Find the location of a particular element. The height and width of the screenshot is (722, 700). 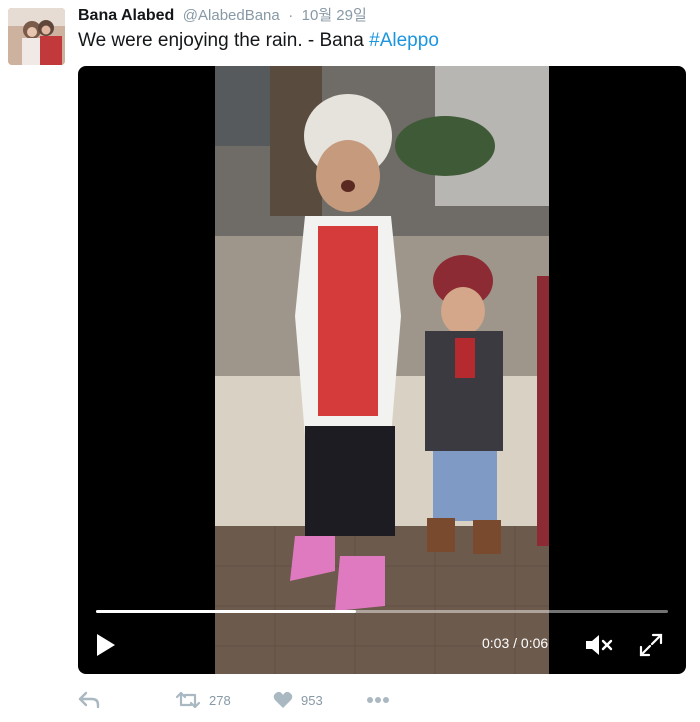

reply-button is located at coordinates (89, 700).